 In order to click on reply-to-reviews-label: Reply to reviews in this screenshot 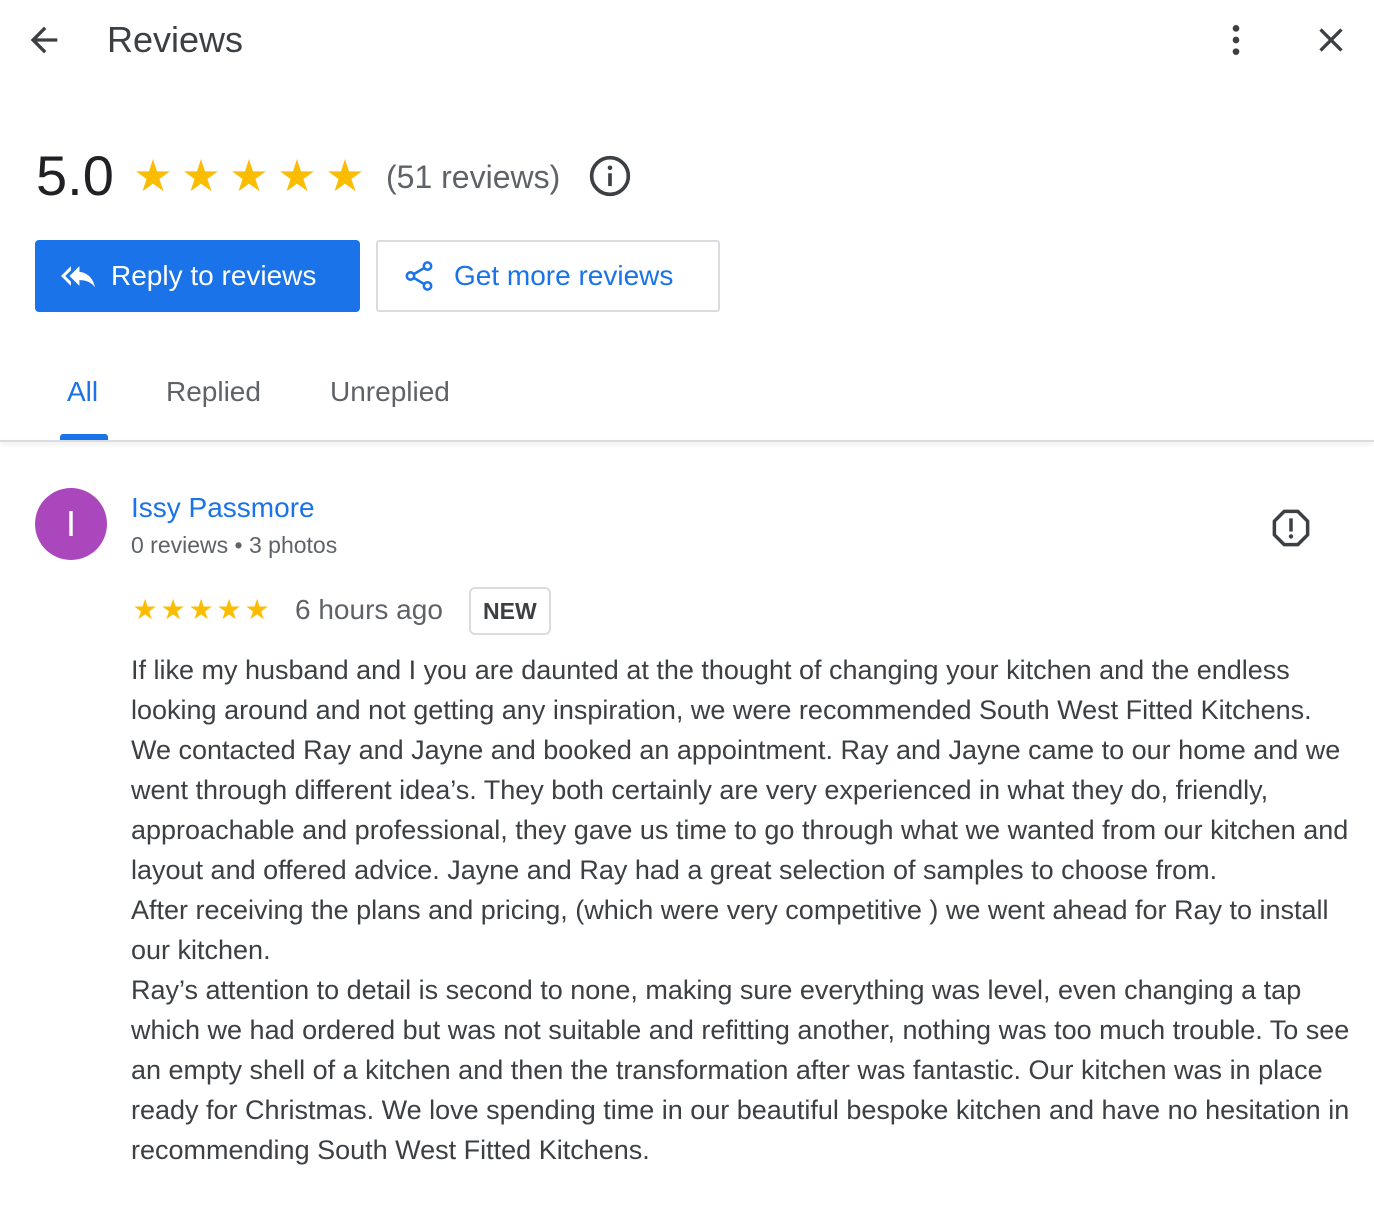, I will do `click(214, 275)`.